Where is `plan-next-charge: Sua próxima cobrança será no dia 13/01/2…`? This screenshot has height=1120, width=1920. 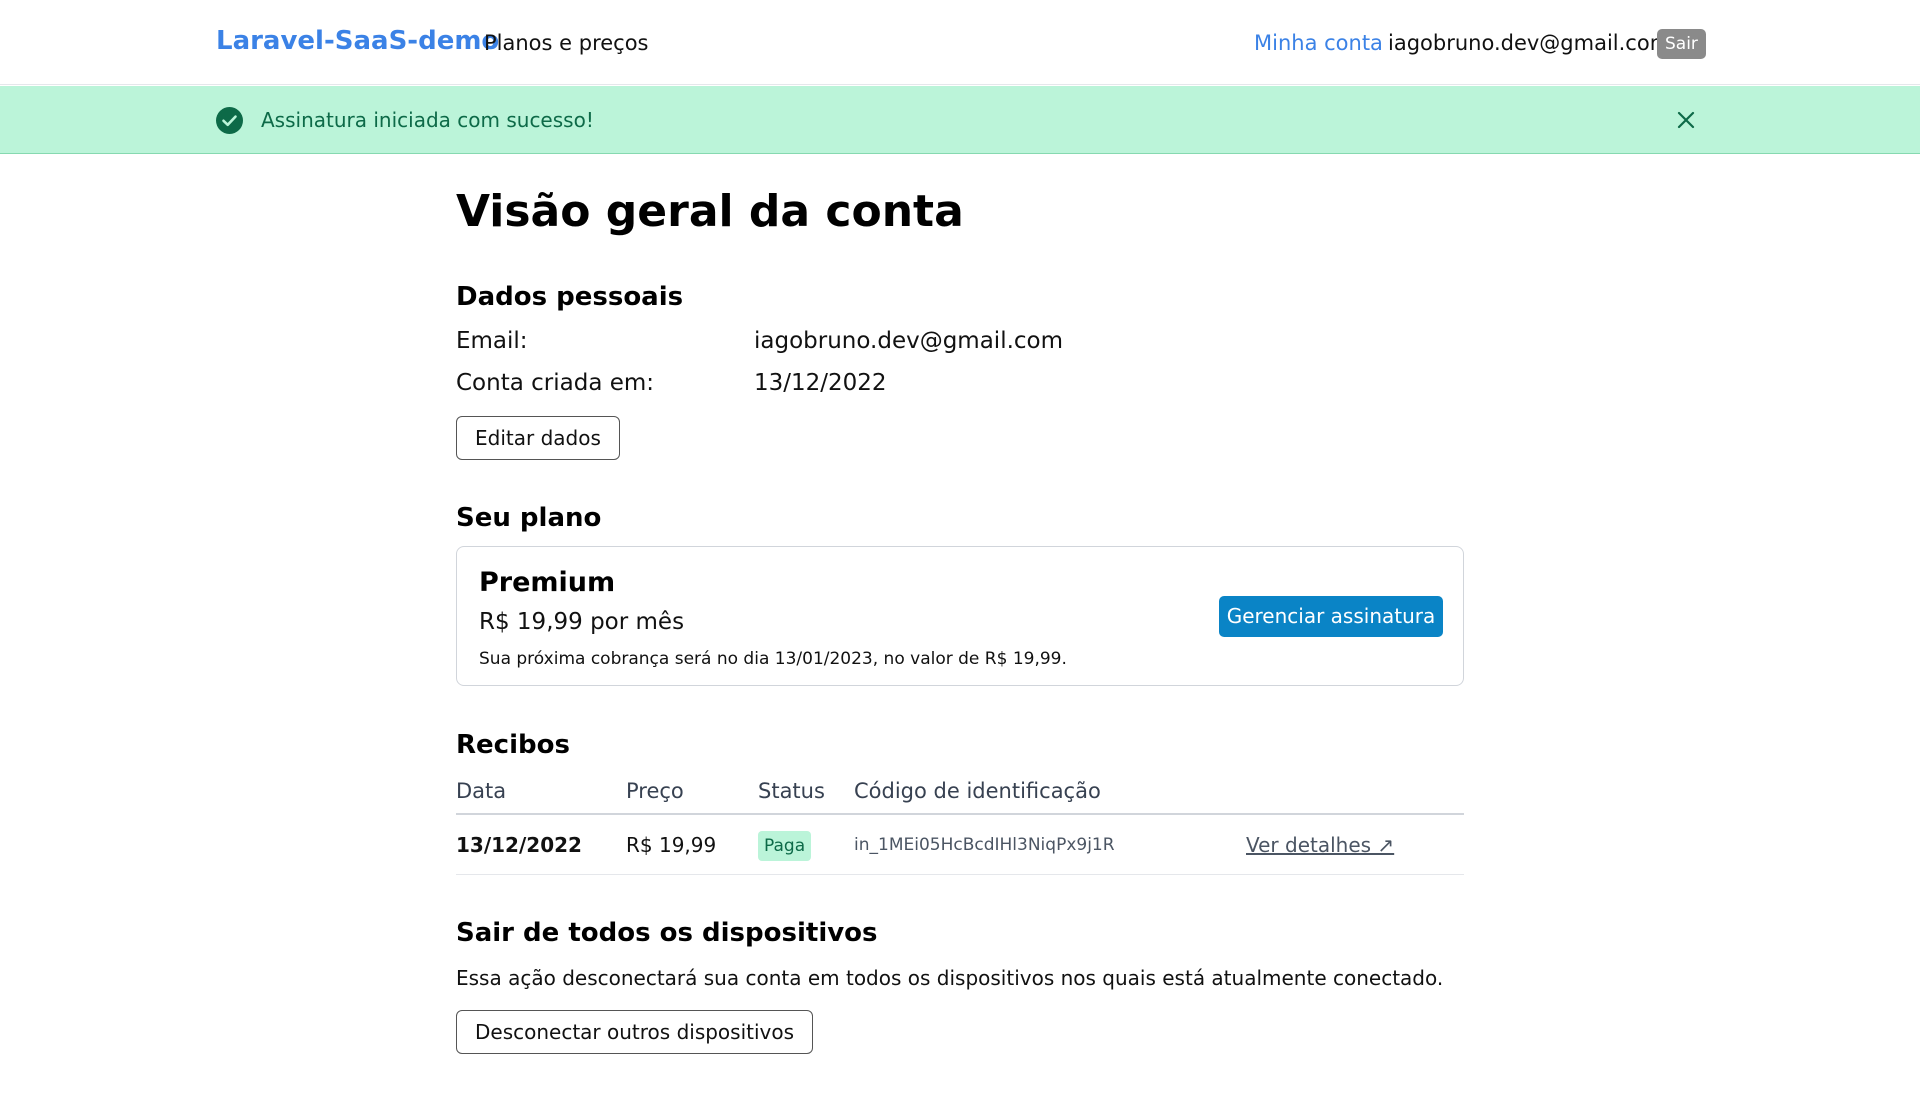
plan-next-charge: Sua próxima cobrança será no dia 13/01/2… is located at coordinates (773, 659).